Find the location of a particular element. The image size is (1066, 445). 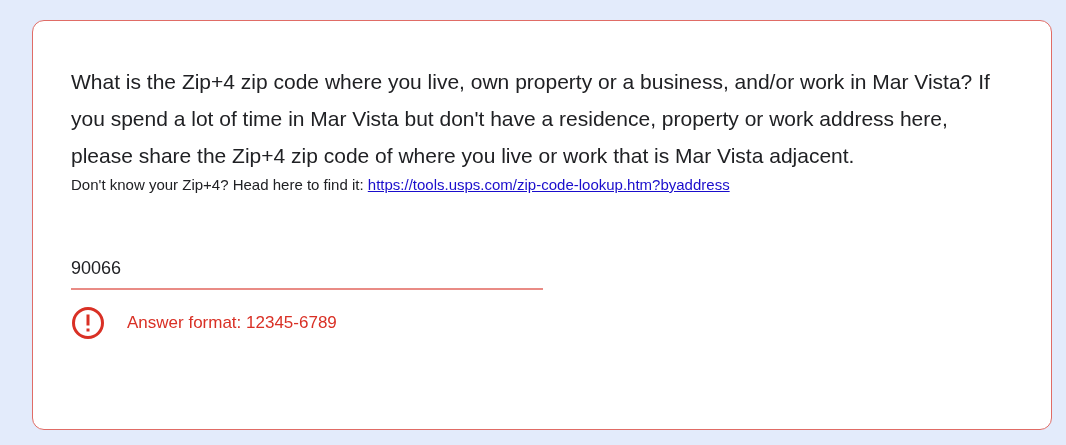

lookup-link: https://tools.usps.com/zip-code-lookup.htm?byaddress is located at coordinates (548, 184).